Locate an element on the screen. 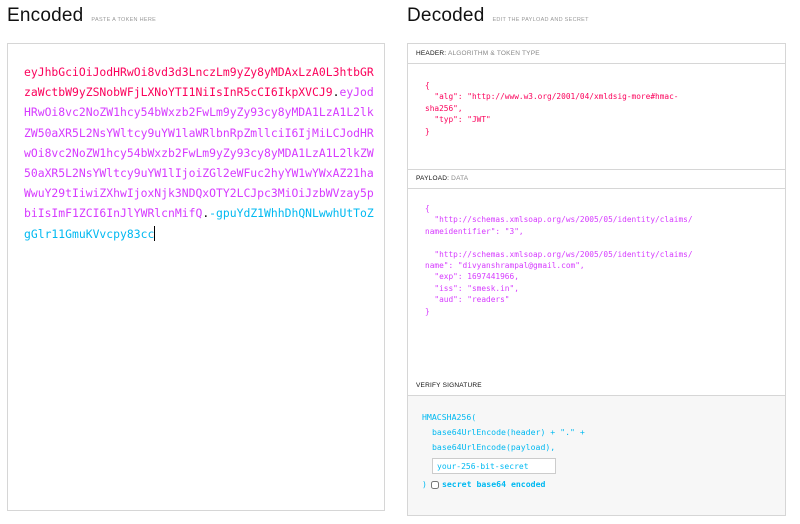 This screenshot has width=800, height=524. close-paren-row: ) secret base64 encoded is located at coordinates (503, 484).